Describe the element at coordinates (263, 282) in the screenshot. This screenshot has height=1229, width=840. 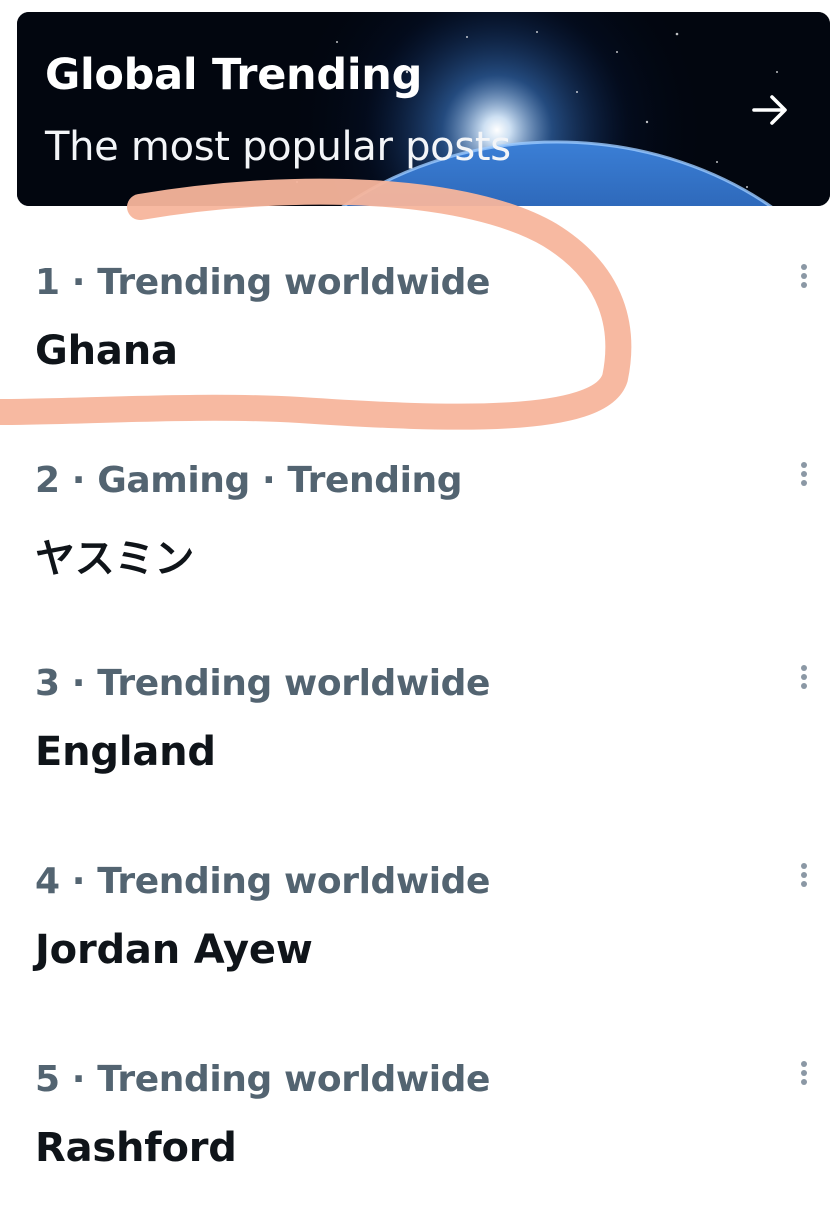
I see `trend-meta: 1 · Trending worldwide` at that location.